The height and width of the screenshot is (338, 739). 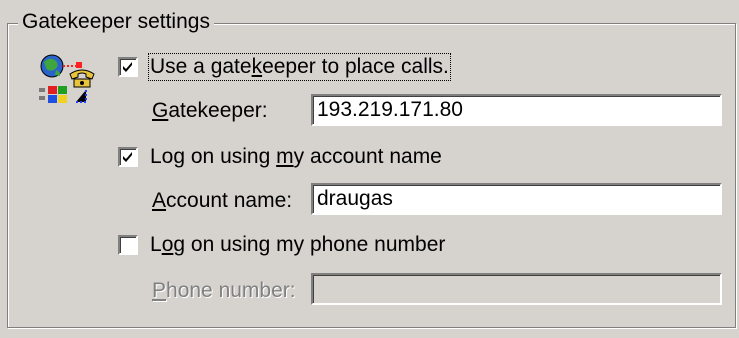 I want to click on logon-account-label: Log on using my account name, so click(x=296, y=157).